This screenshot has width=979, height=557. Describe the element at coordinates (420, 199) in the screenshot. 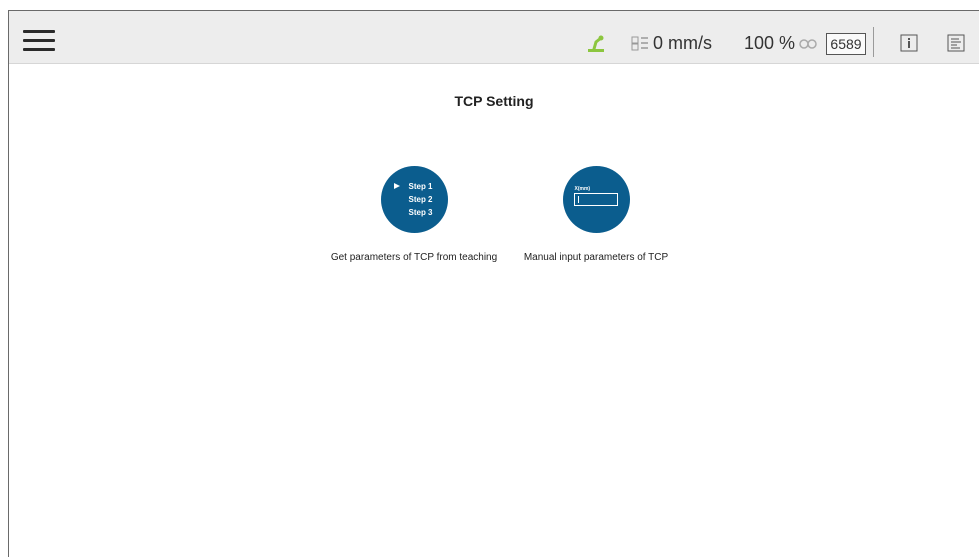

I see `step-2: Step 2` at that location.